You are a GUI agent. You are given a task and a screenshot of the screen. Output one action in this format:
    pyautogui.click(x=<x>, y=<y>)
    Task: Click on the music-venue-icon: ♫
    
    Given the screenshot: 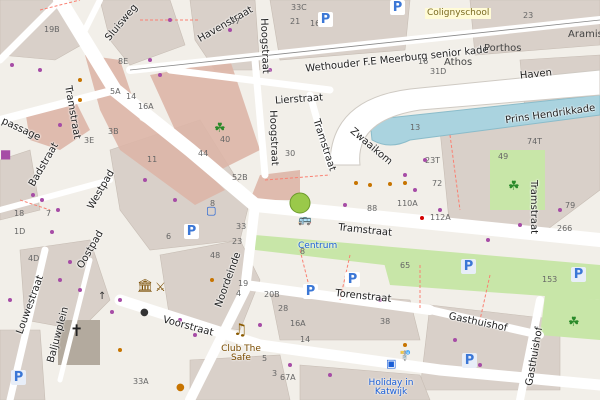 What is the action you would take?
    pyautogui.click(x=240, y=330)
    